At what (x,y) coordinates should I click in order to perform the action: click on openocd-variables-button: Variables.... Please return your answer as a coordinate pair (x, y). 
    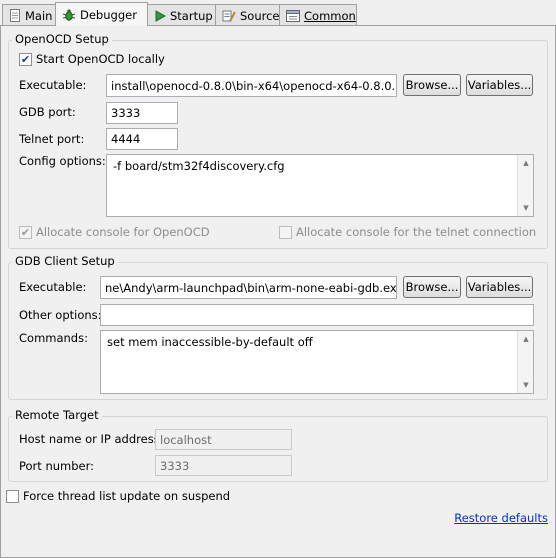
    Looking at the image, I should click on (499, 85).